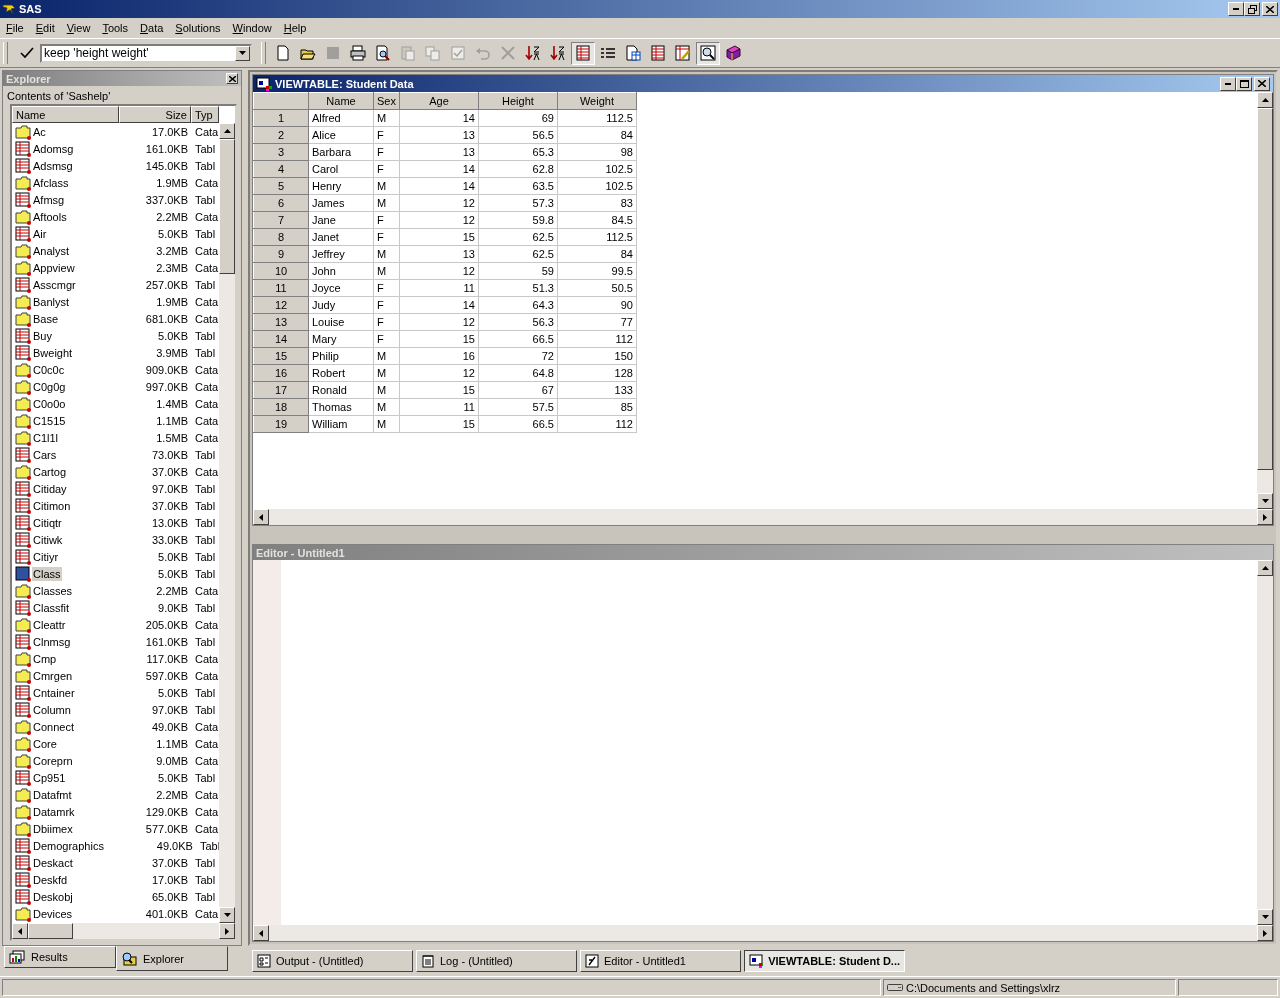 This screenshot has height=998, width=1280. What do you see at coordinates (66, 335) in the screenshot?
I see `file-name: Buy` at bounding box center [66, 335].